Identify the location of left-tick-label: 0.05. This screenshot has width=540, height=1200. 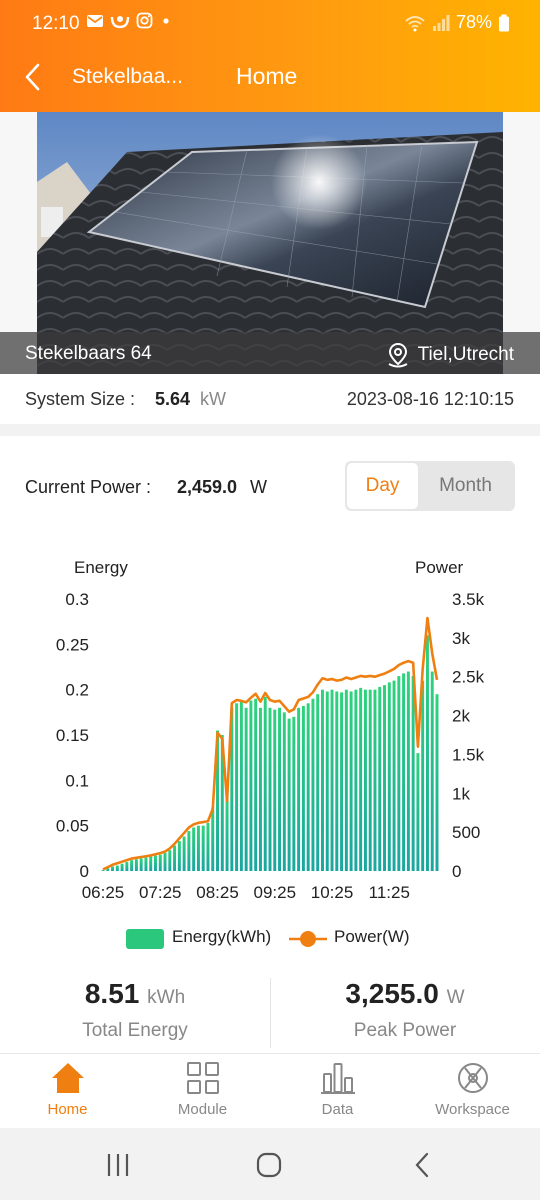
(72, 826).